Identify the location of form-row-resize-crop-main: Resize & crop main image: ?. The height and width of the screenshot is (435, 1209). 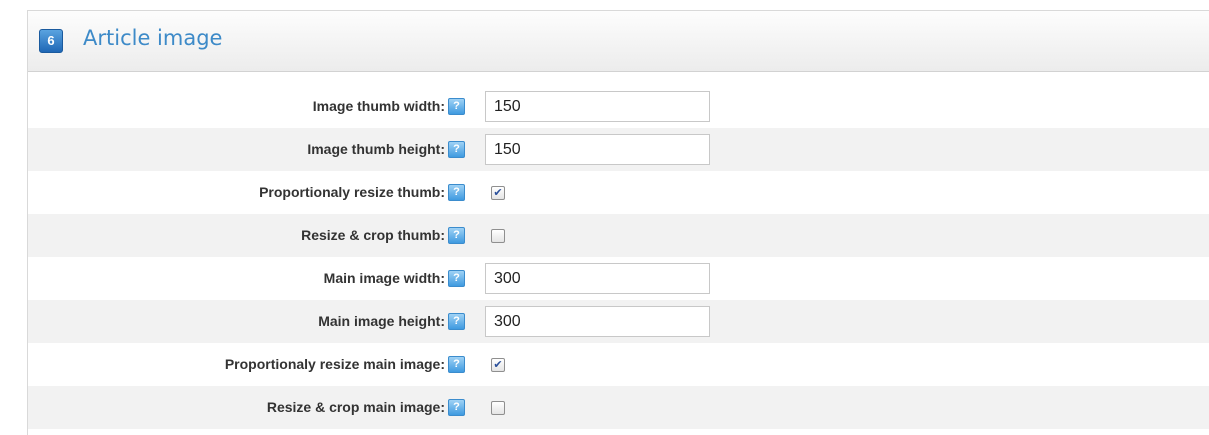
(618, 407).